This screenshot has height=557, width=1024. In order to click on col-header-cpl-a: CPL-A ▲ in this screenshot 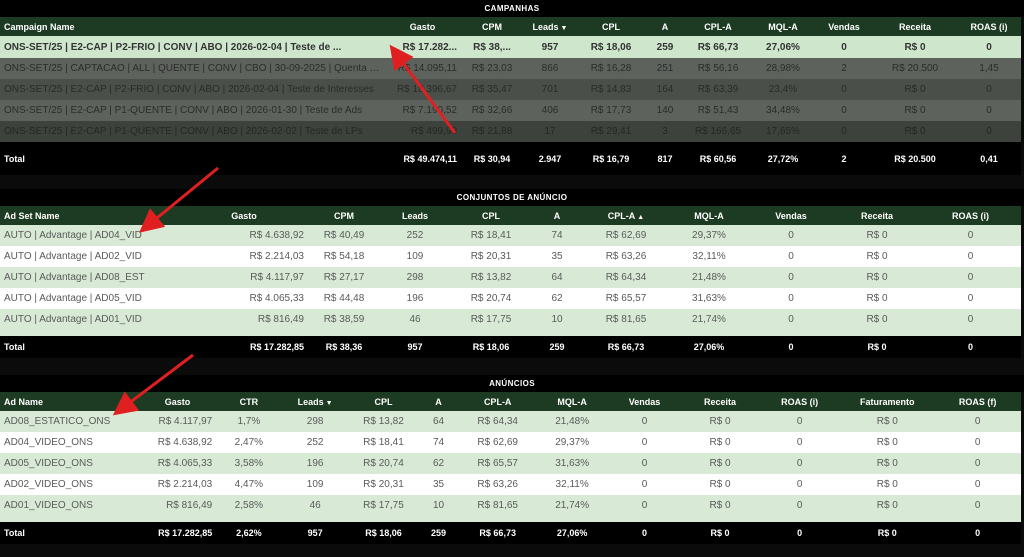, I will do `click(626, 215)`.